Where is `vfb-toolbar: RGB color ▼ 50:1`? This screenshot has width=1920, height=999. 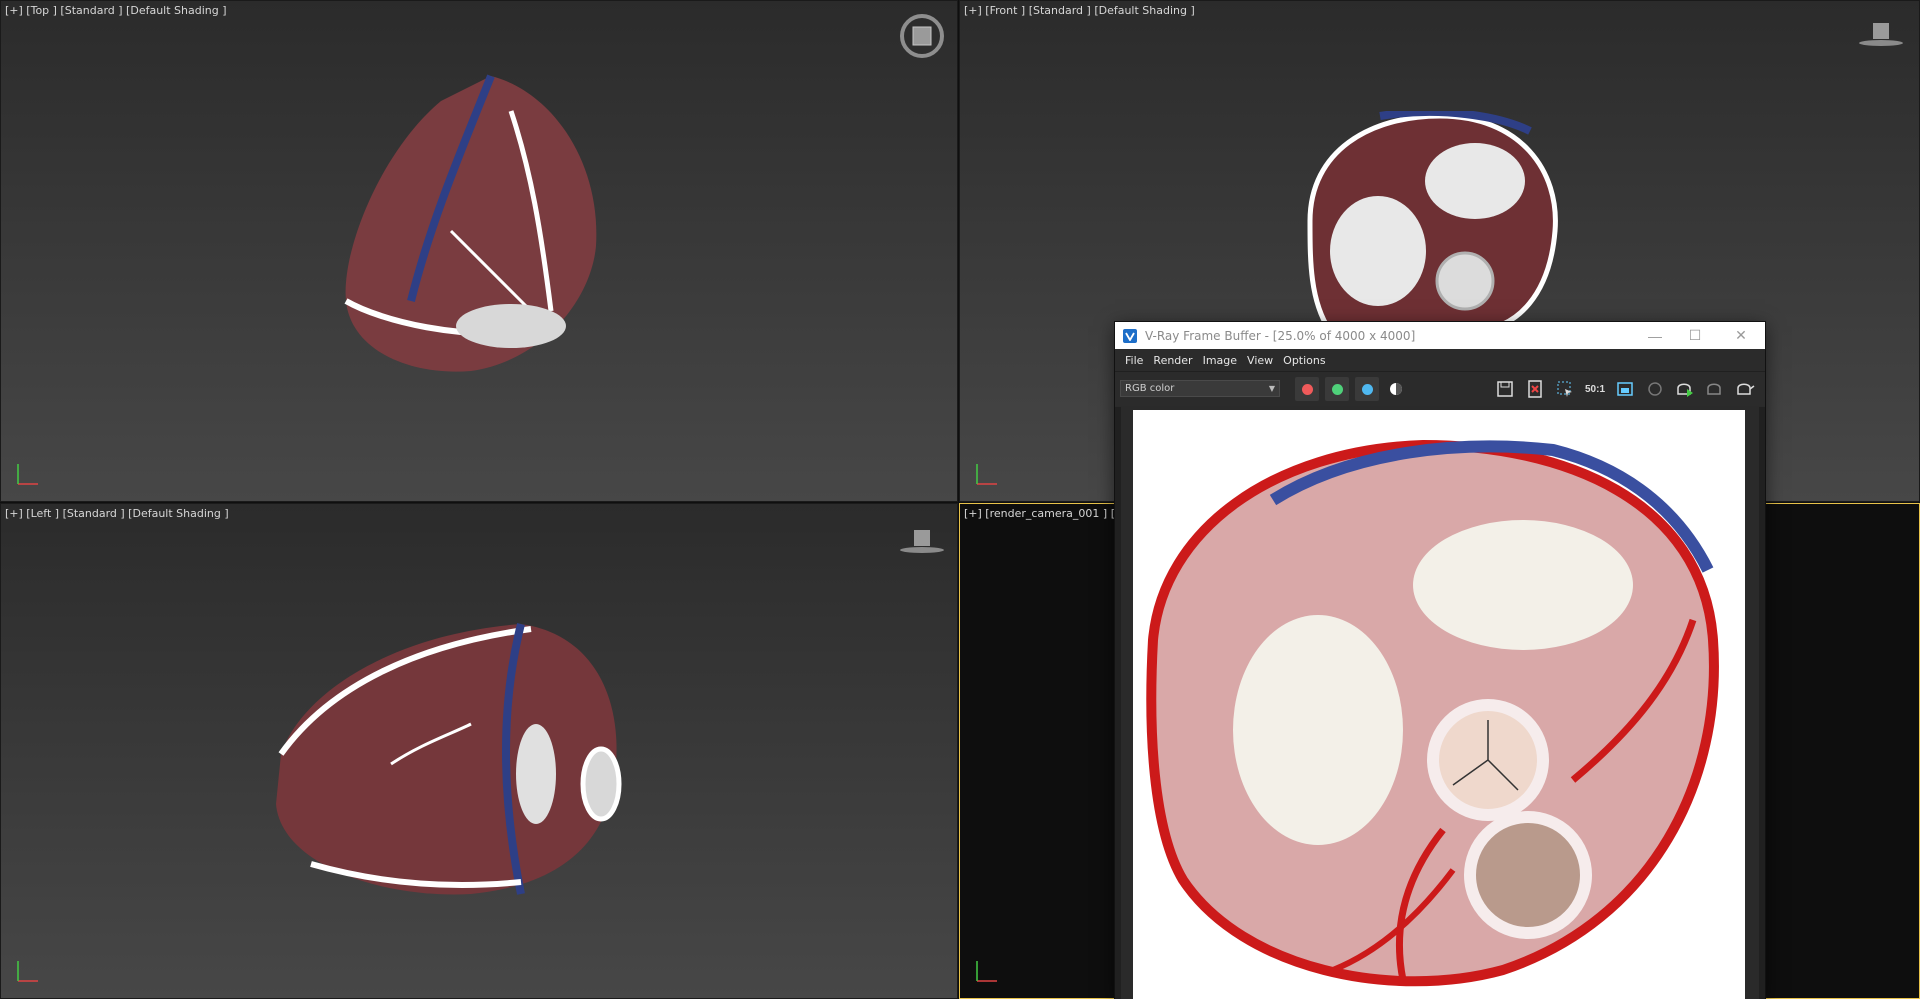 vfb-toolbar: RGB color ▼ 50:1 is located at coordinates (1440, 388).